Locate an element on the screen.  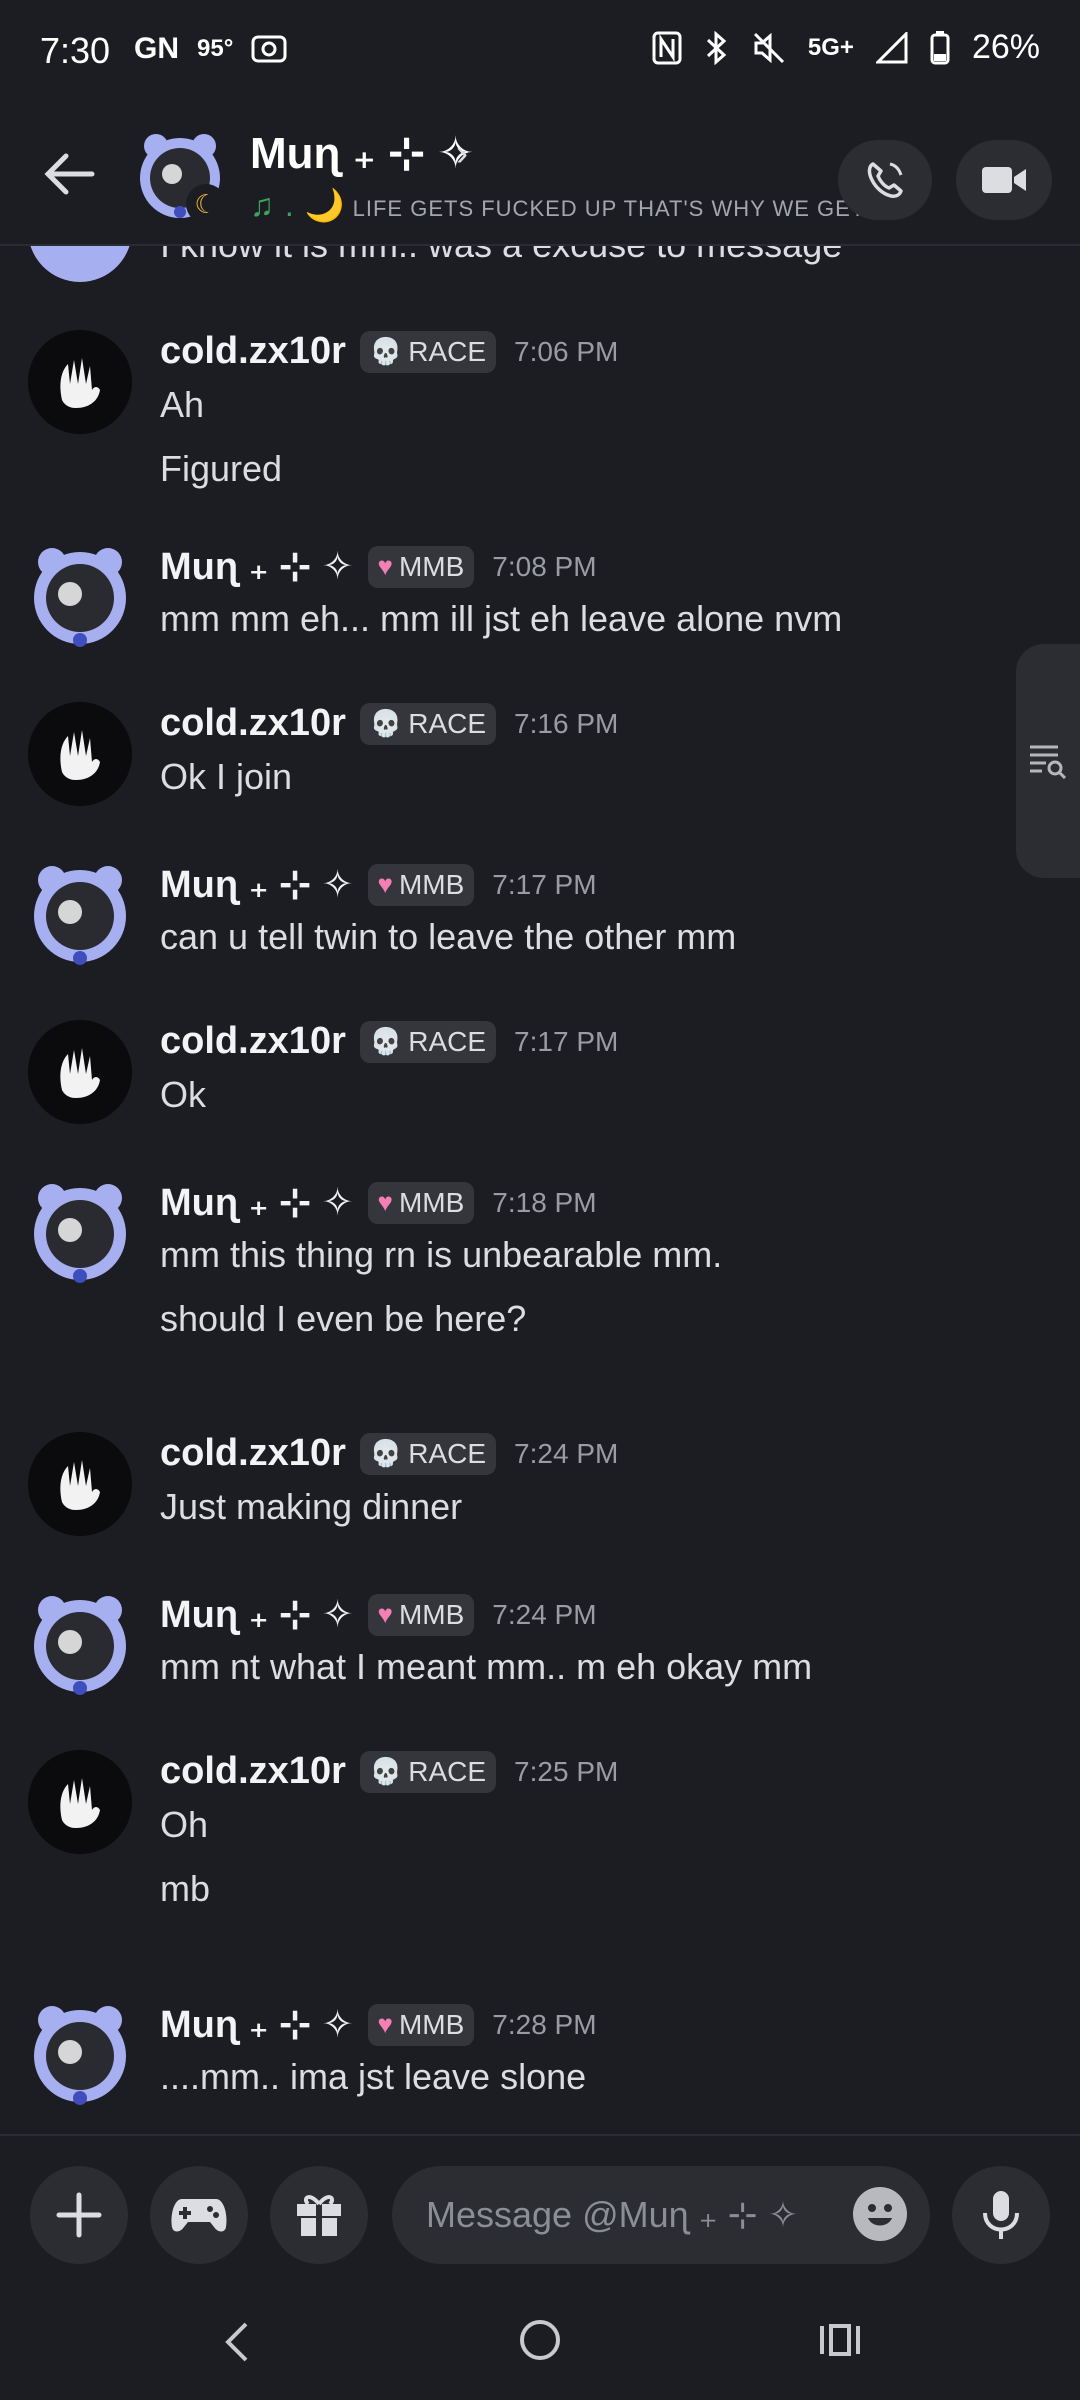
back-arrow-icon is located at coordinates (70, 174).